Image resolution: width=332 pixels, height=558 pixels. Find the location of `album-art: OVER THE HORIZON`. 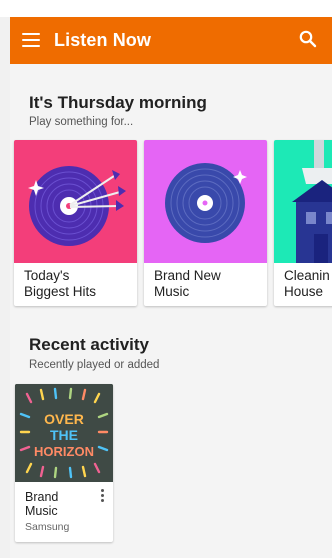

album-art: OVER THE HORIZON is located at coordinates (64, 433).